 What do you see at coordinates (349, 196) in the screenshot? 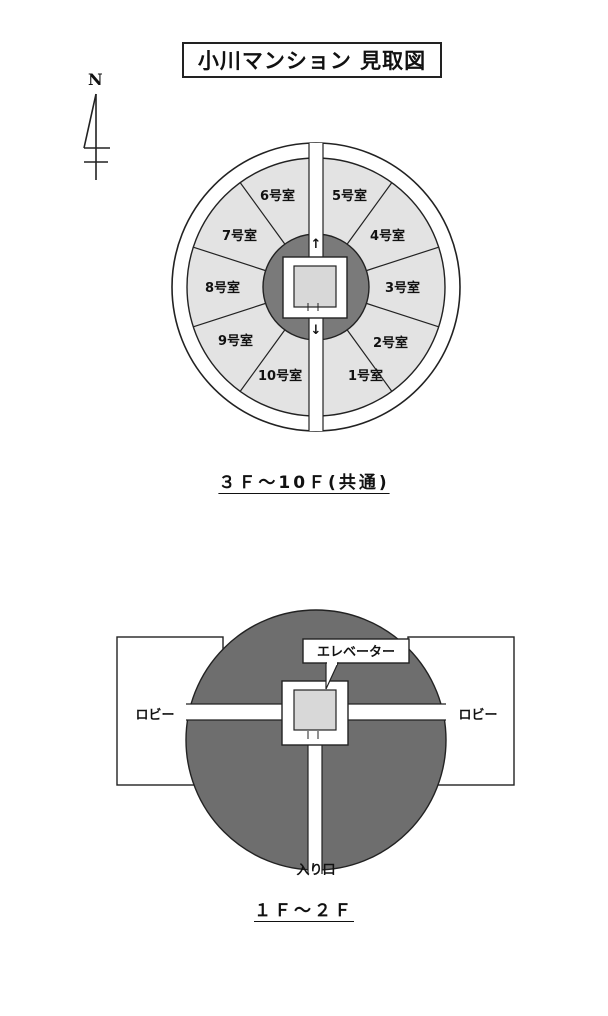
I see `room-label-5: 5号室` at bounding box center [349, 196].